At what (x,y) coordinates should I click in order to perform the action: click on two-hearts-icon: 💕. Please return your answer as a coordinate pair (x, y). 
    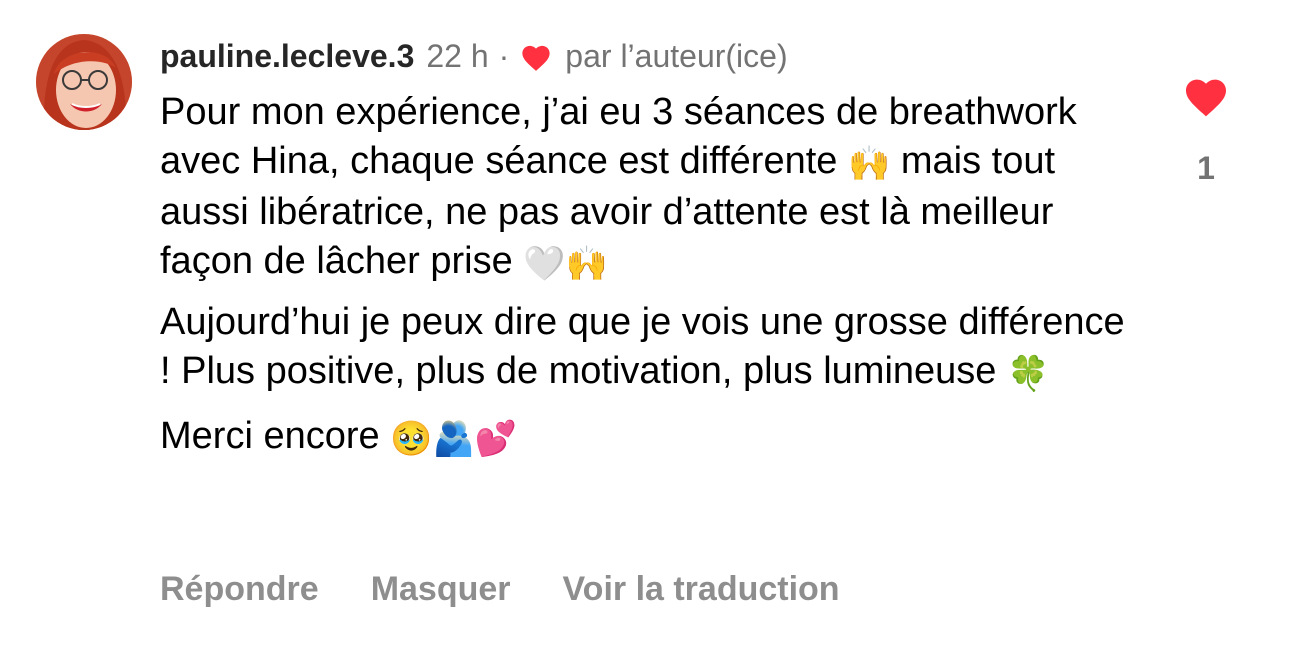
    Looking at the image, I should click on (496, 439).